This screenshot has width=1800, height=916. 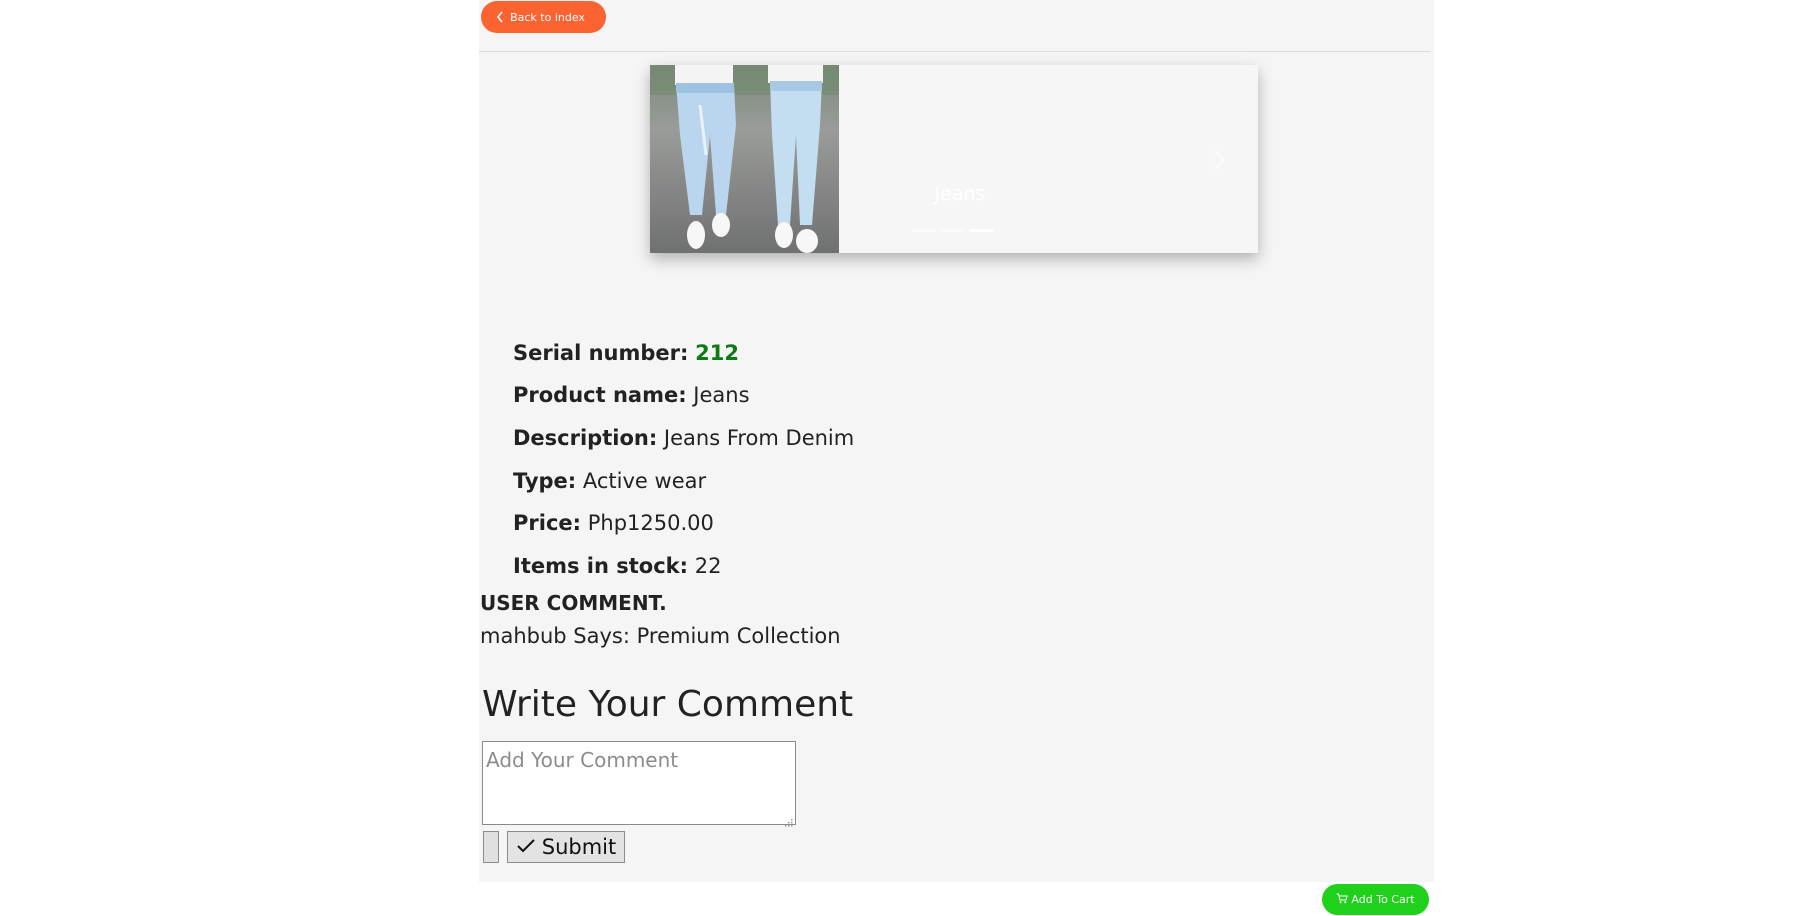 I want to click on serial-number-label: Serial number:, so click(x=601, y=353).